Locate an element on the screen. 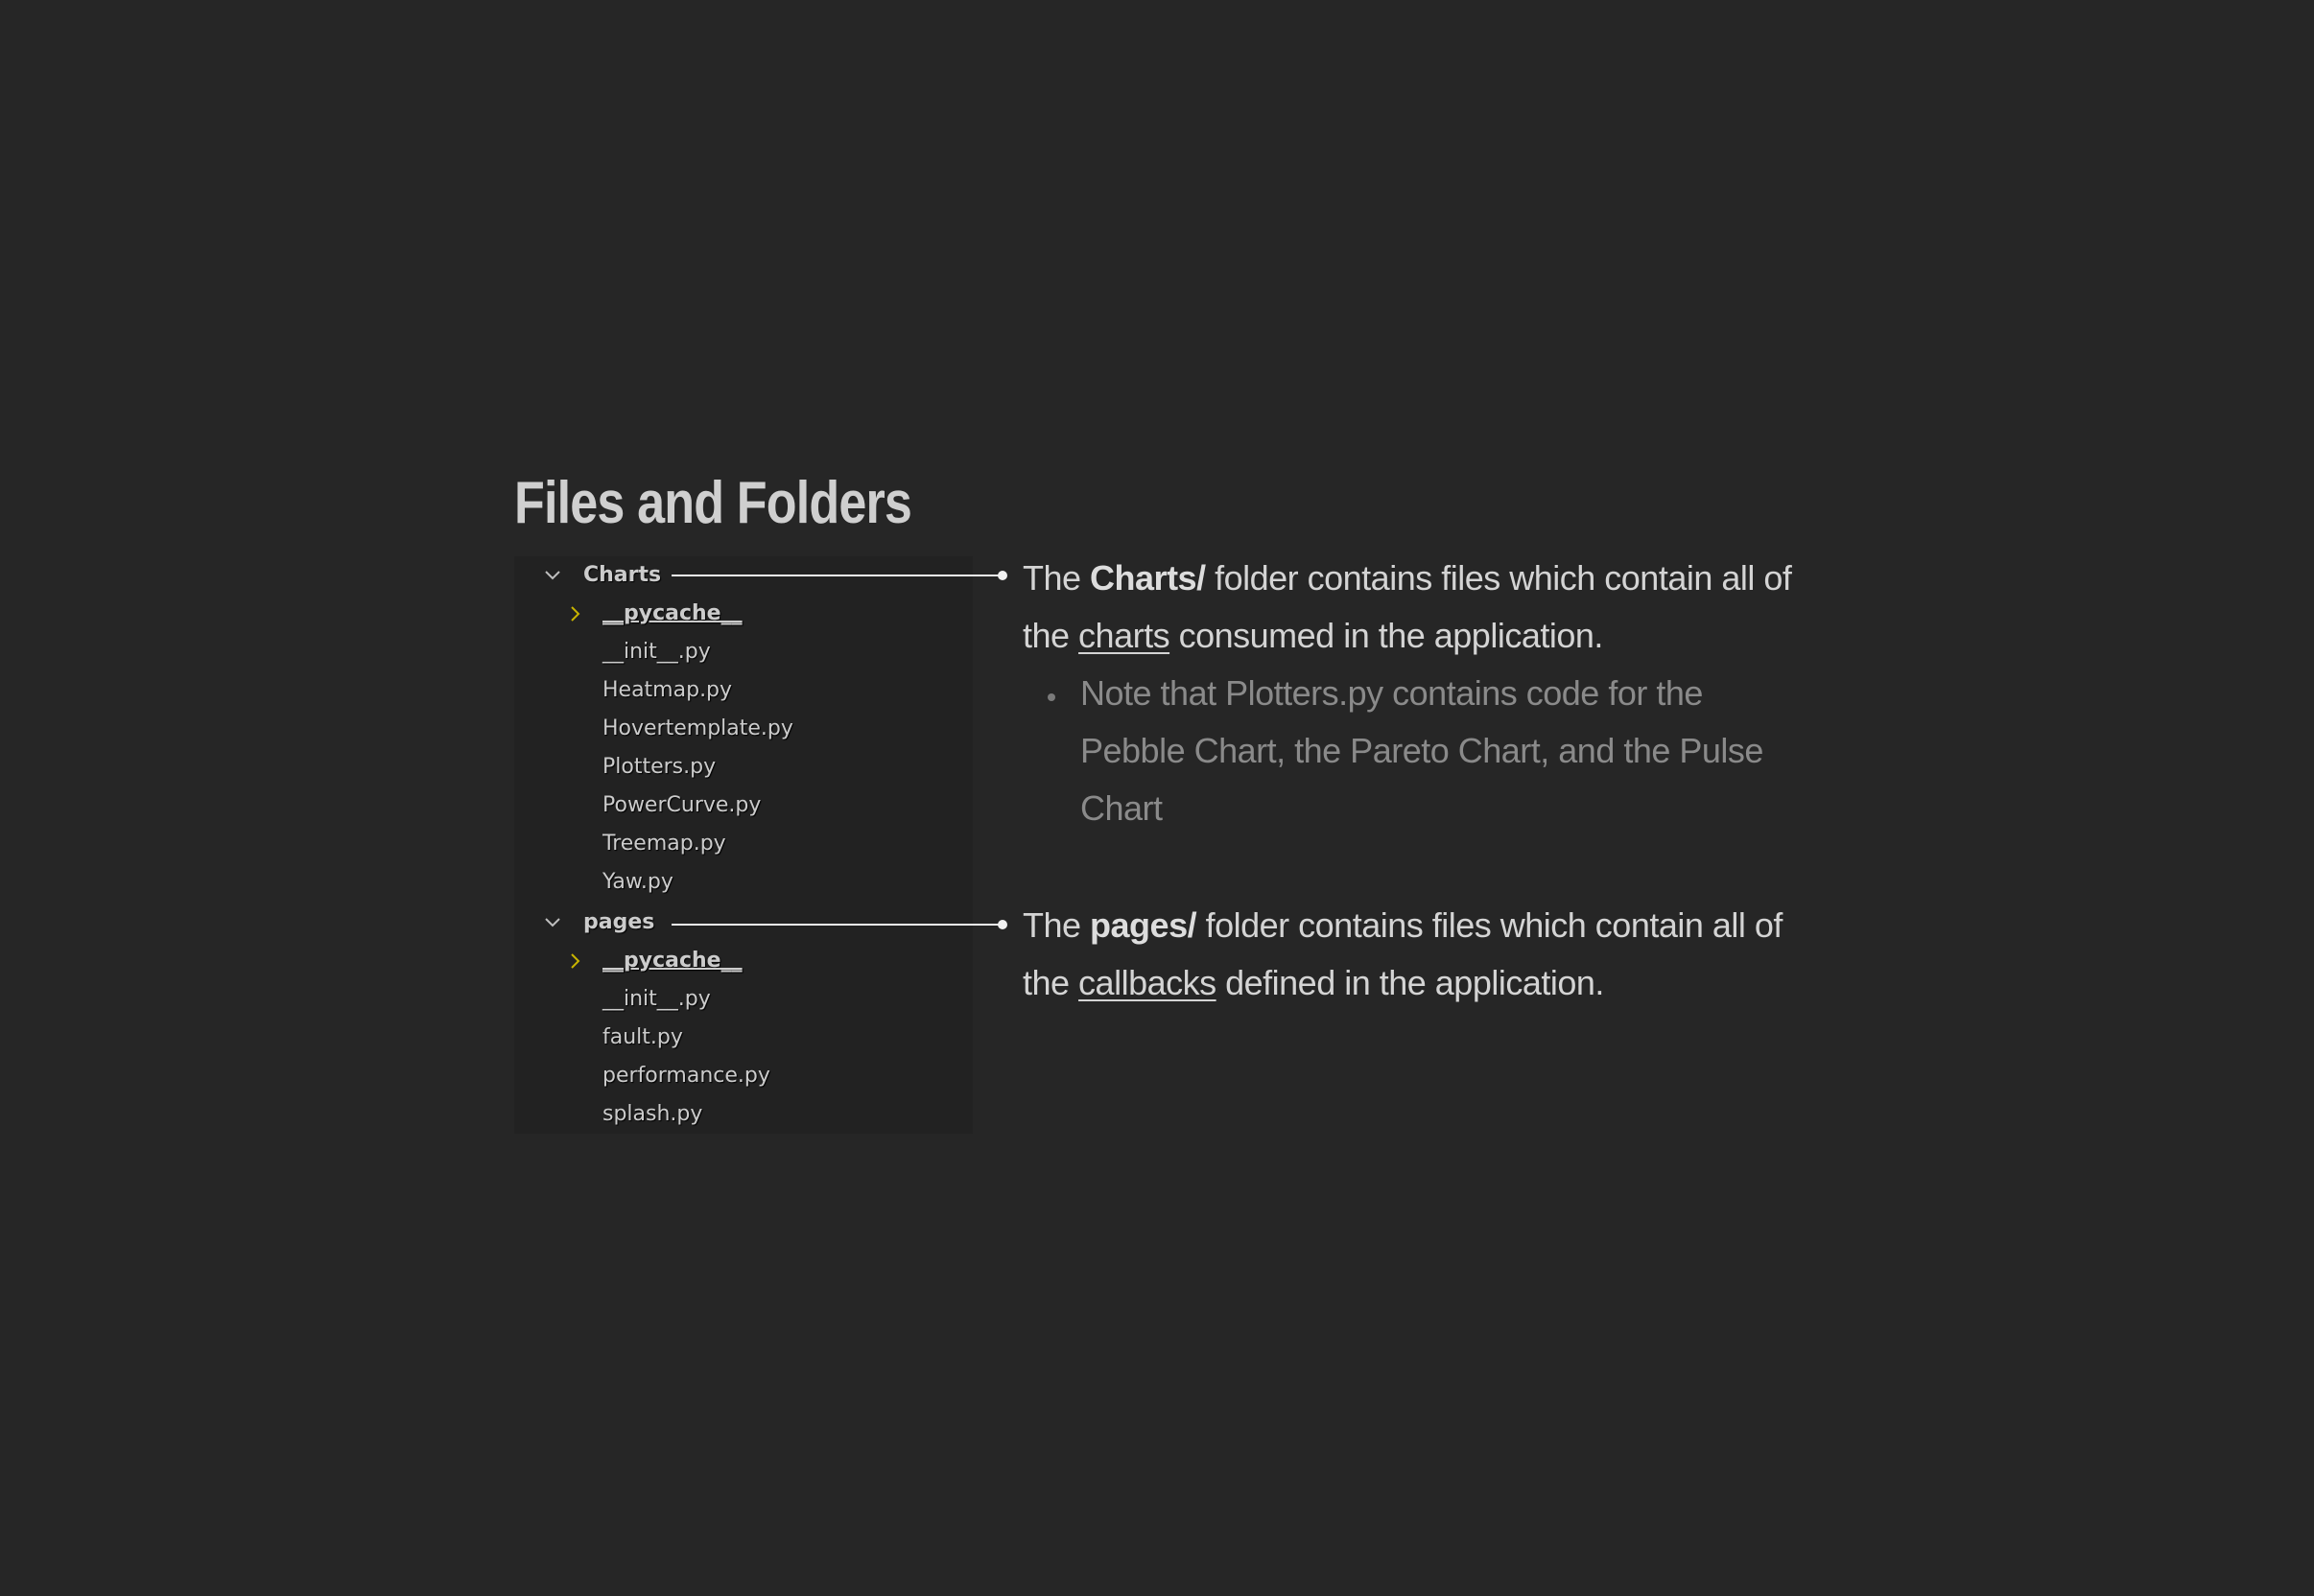 This screenshot has height=1596, width=2314. tree-file: PowerCurve.py is located at coordinates (743, 805).